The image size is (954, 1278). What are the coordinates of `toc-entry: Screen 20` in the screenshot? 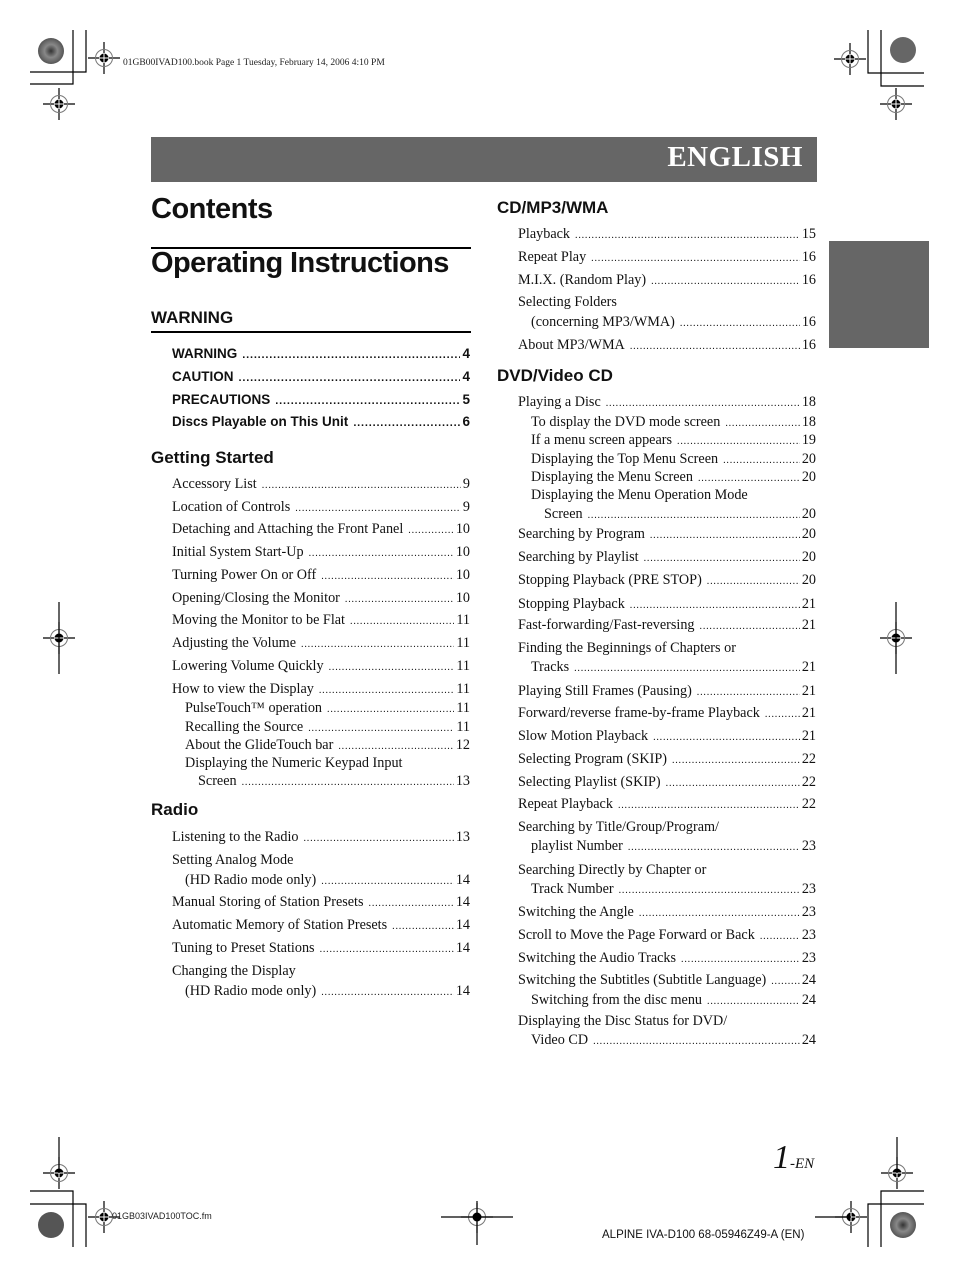 It's located at (673, 515).